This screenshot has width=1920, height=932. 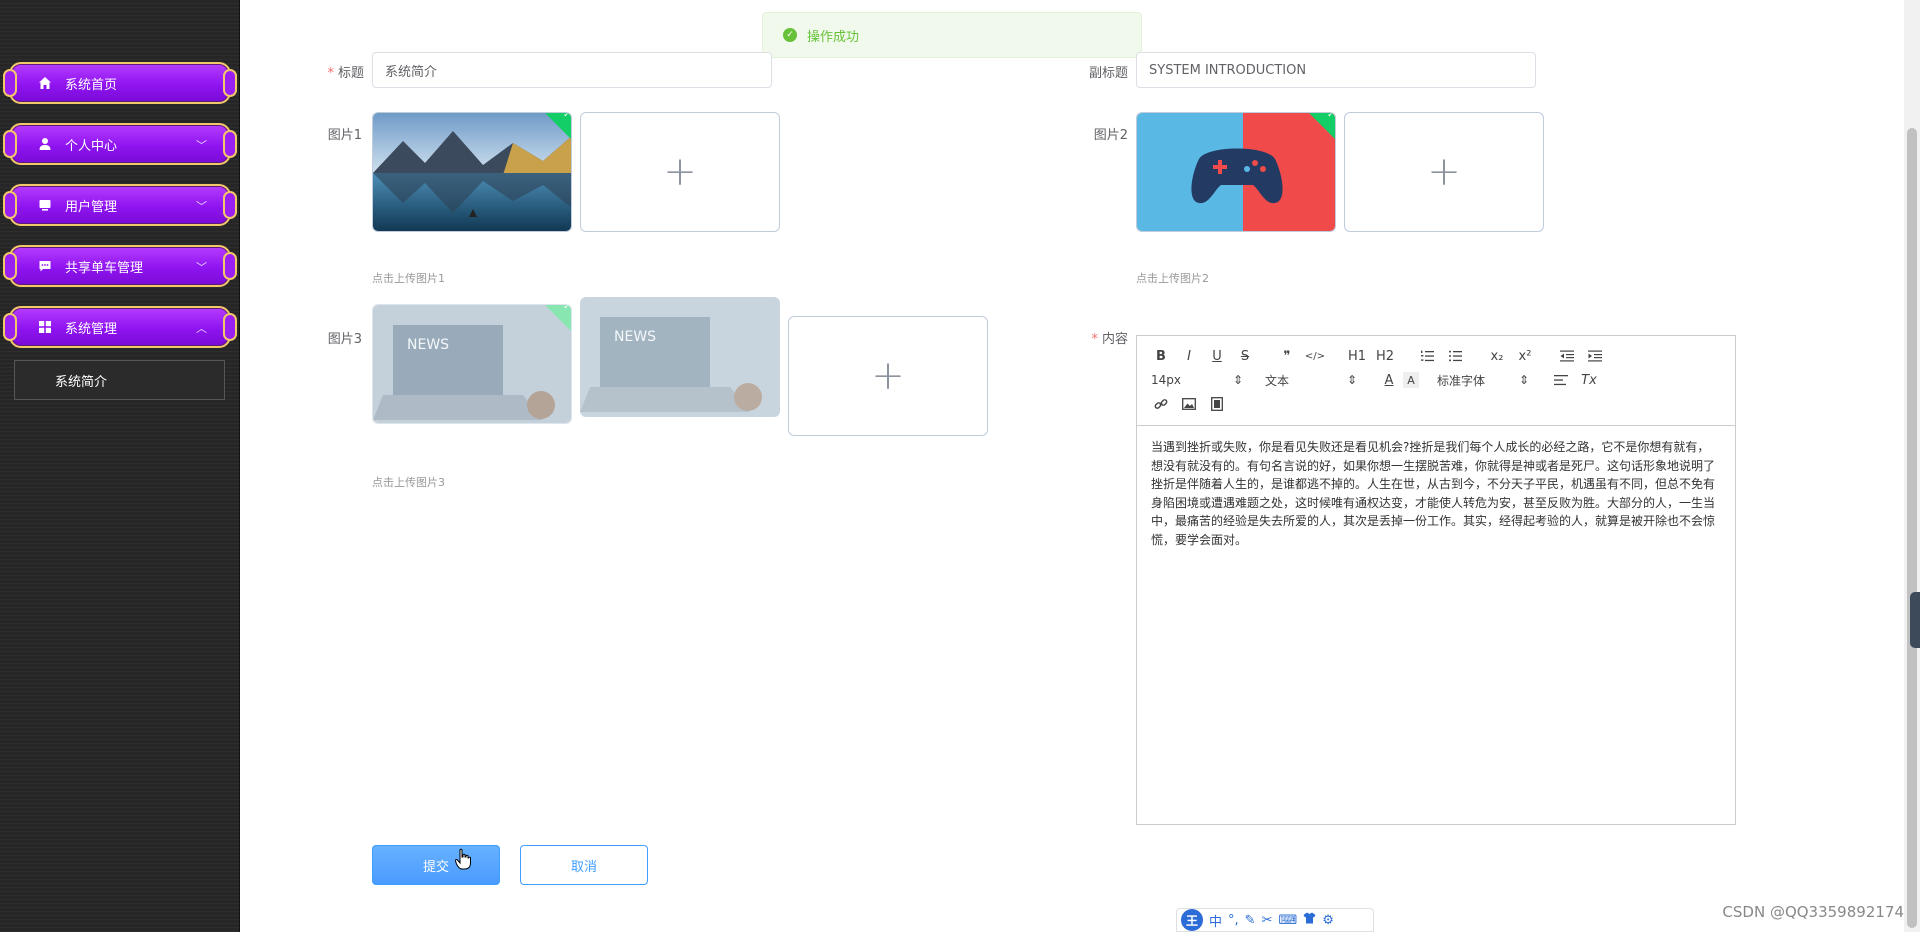 I want to click on quote-button: ❞, so click(x=1287, y=356).